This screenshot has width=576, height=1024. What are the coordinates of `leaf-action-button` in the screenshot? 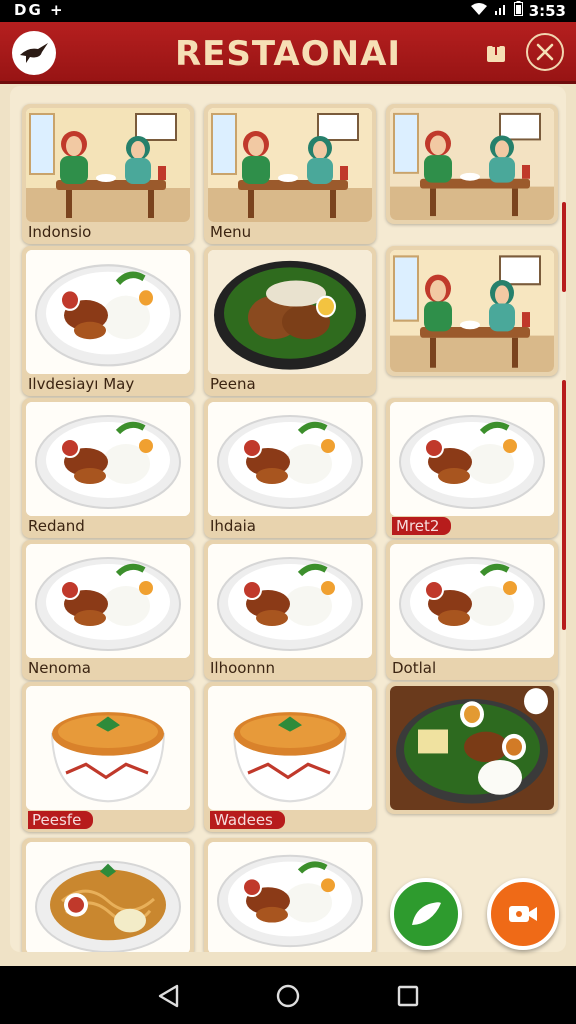 It's located at (426, 914).